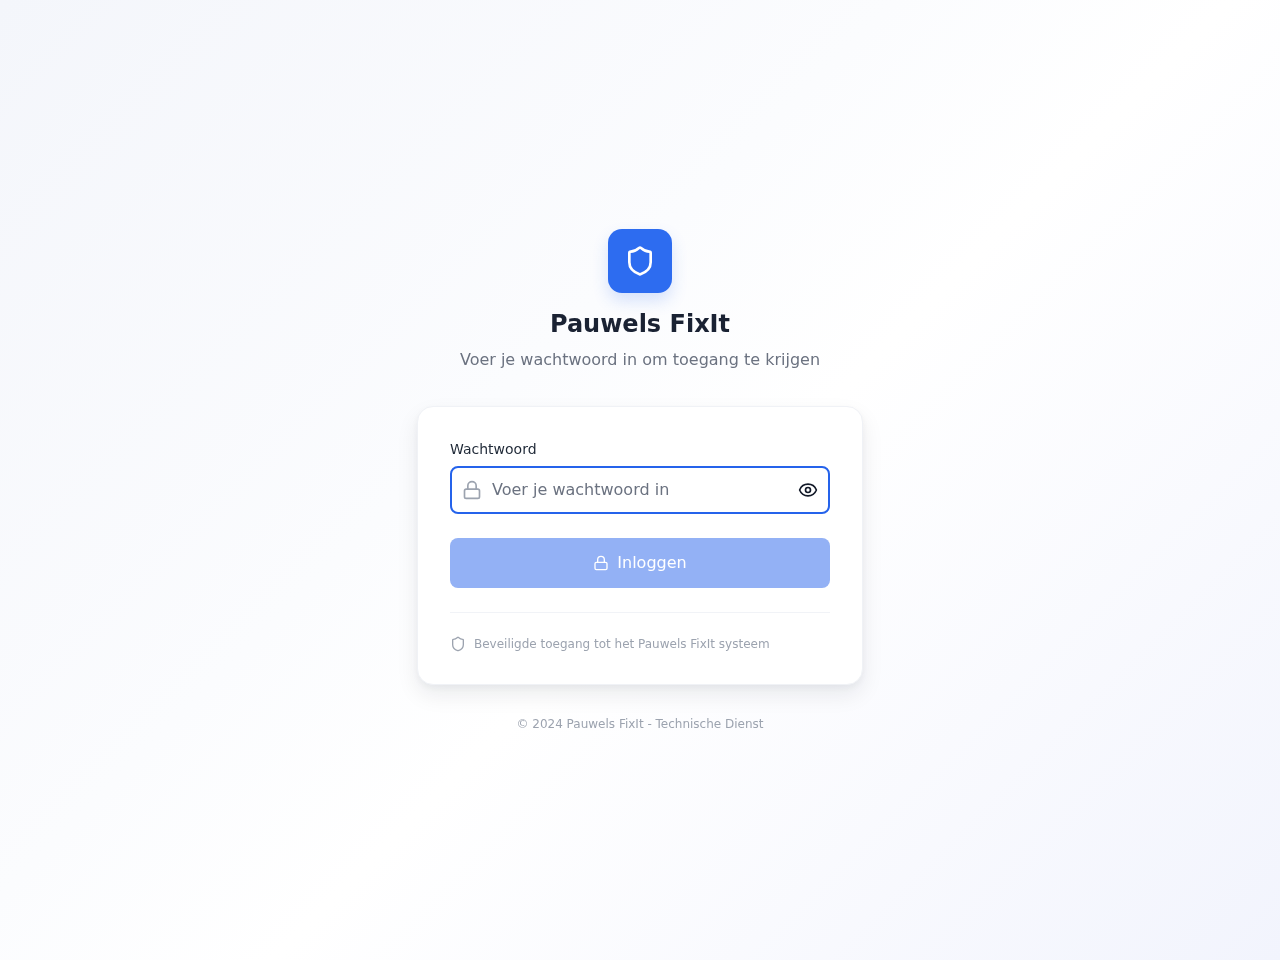 The image size is (1280, 960). I want to click on subtitle: Voer je wachtwoord in om toegang te krijgen, so click(640, 359).